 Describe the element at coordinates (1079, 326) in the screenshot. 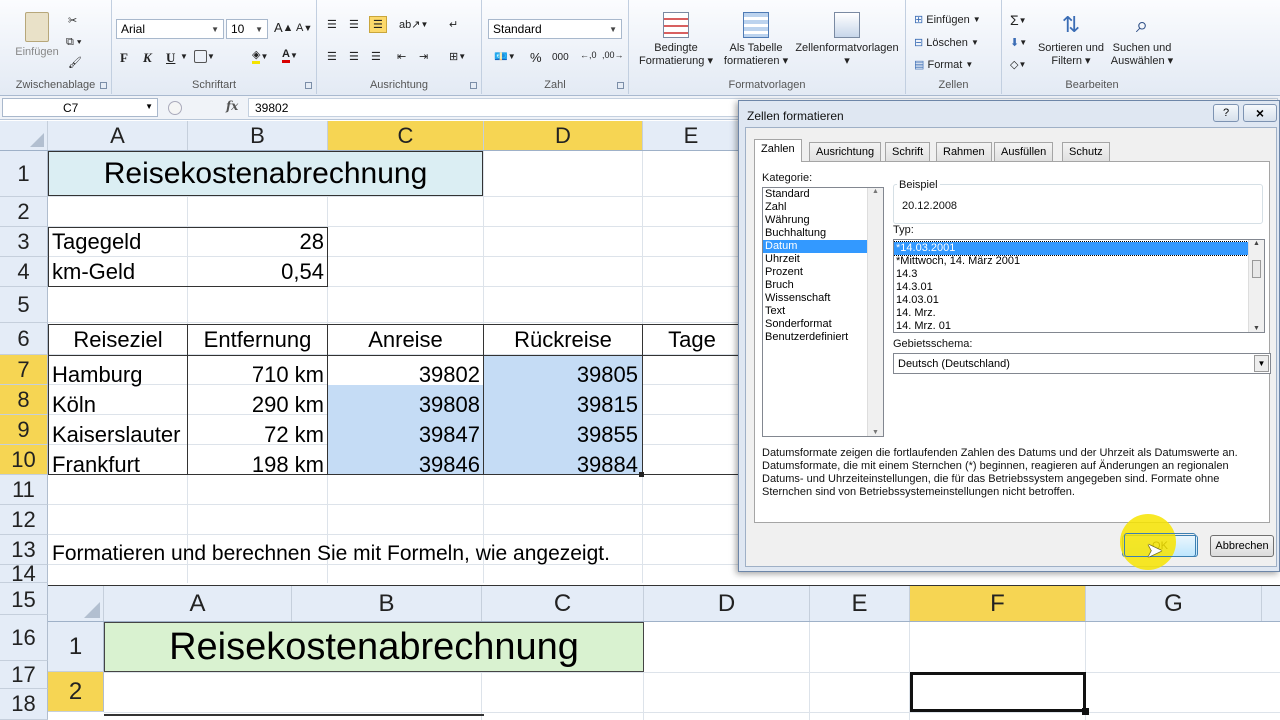

I see `type-item: 14. Mrz. 01` at that location.